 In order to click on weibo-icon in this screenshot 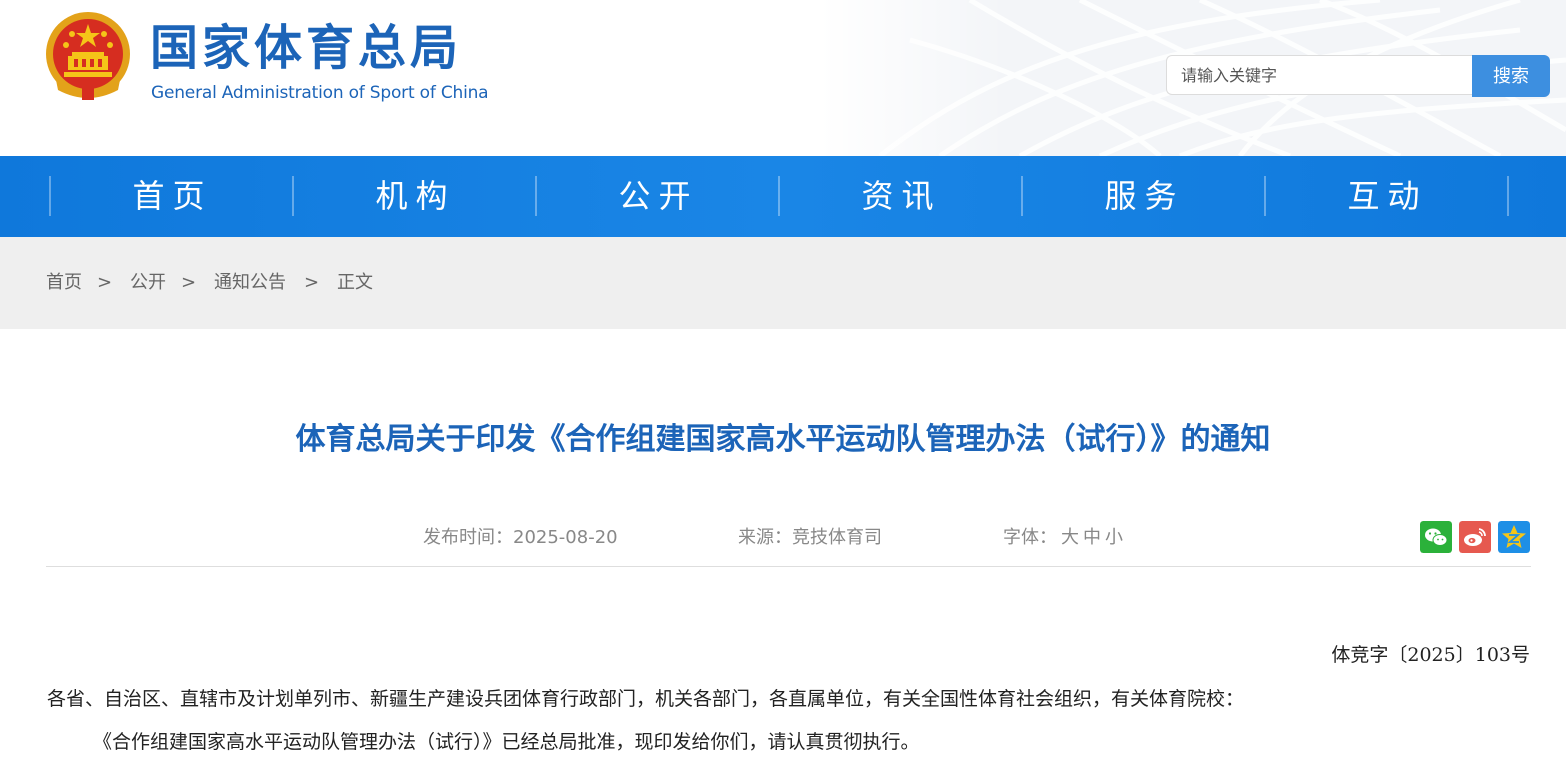, I will do `click(1475, 537)`.